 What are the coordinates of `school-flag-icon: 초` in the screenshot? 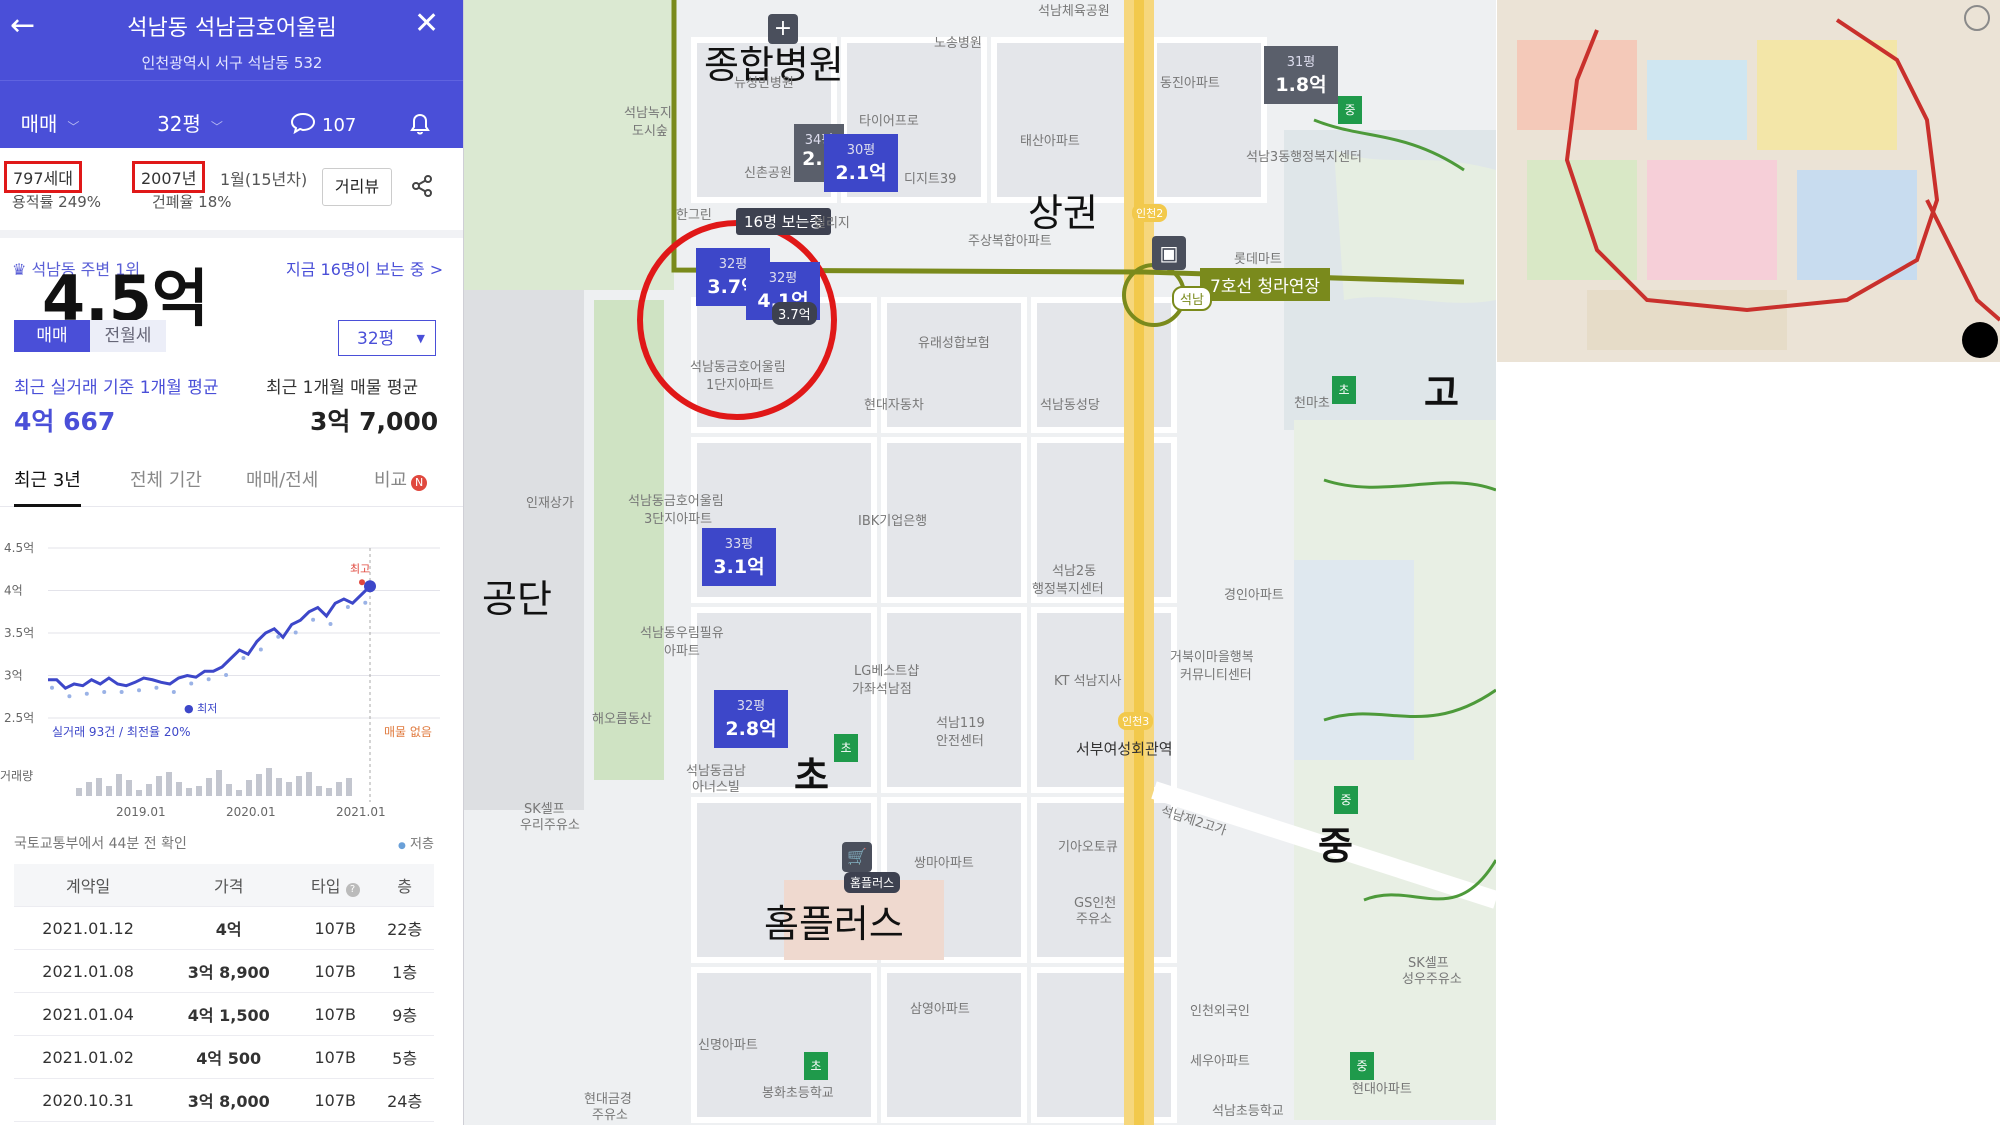 It's located at (816, 1066).